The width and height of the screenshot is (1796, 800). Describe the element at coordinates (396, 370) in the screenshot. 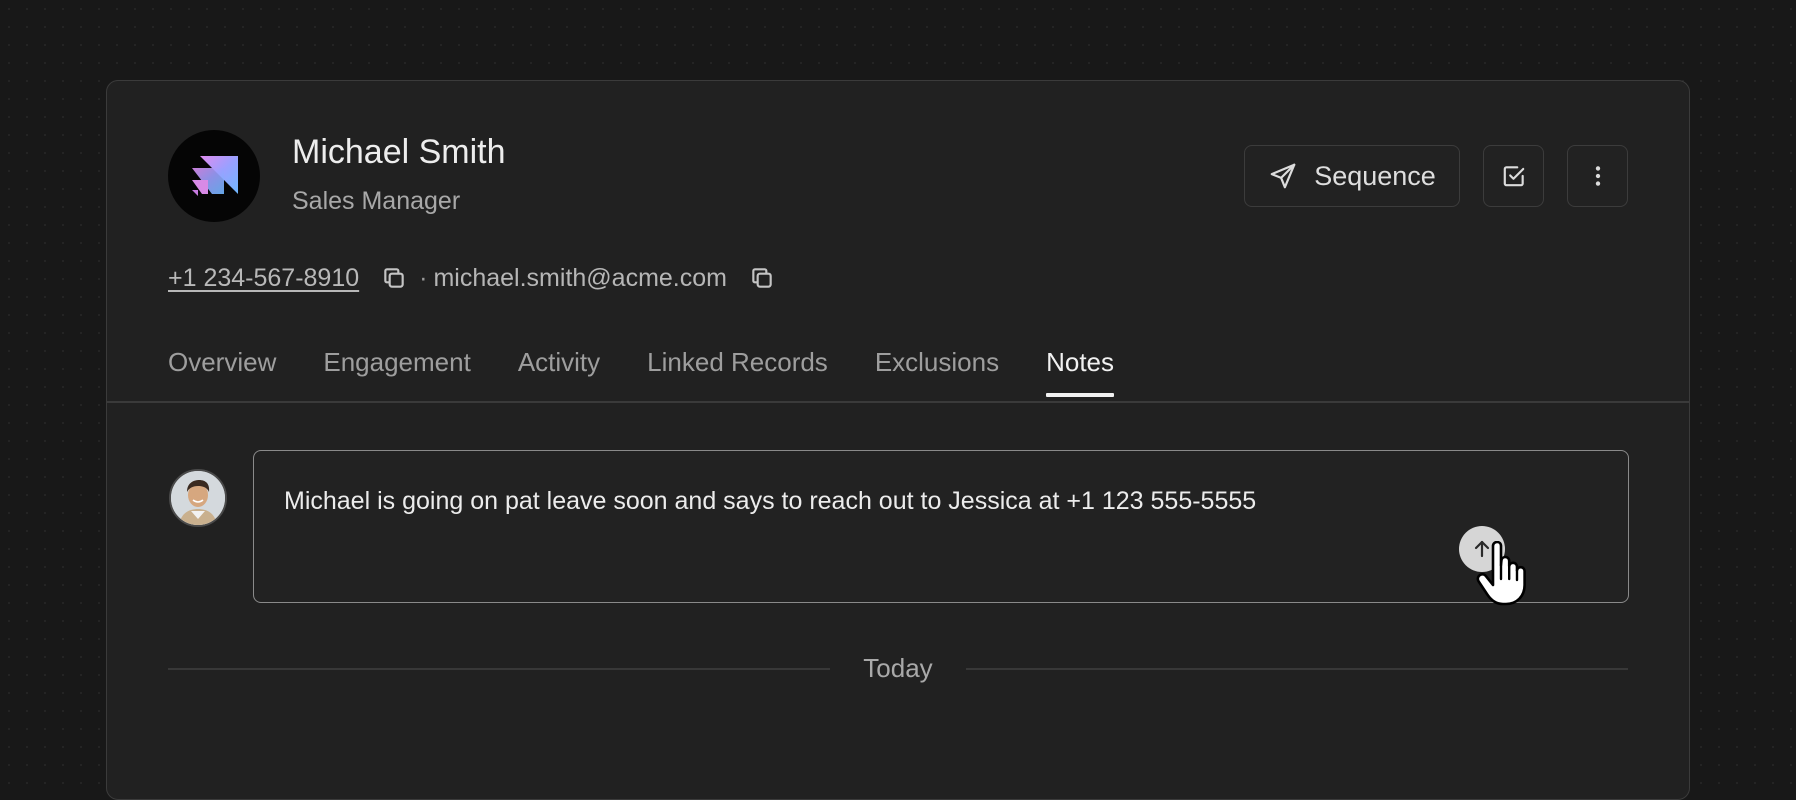

I see `tab-engagement: Engagement` at that location.